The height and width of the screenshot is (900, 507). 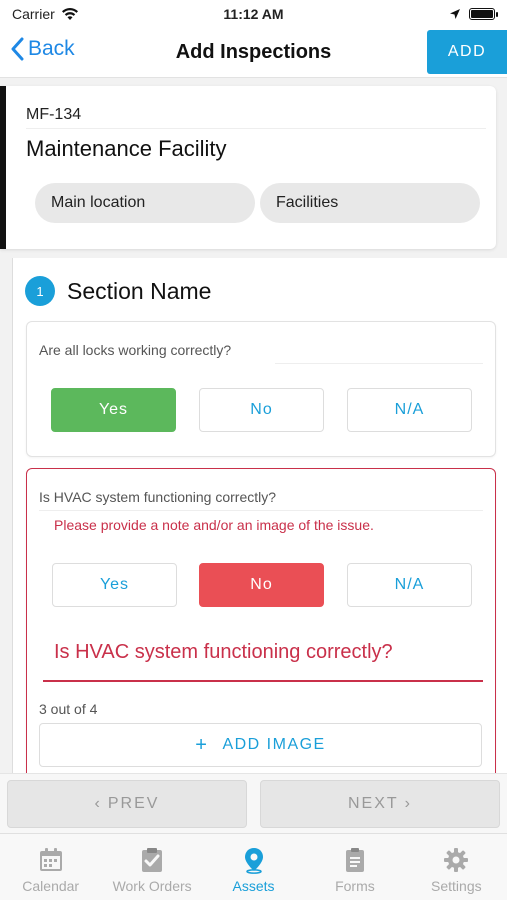 I want to click on tab-settings: Settings, so click(x=456, y=867).